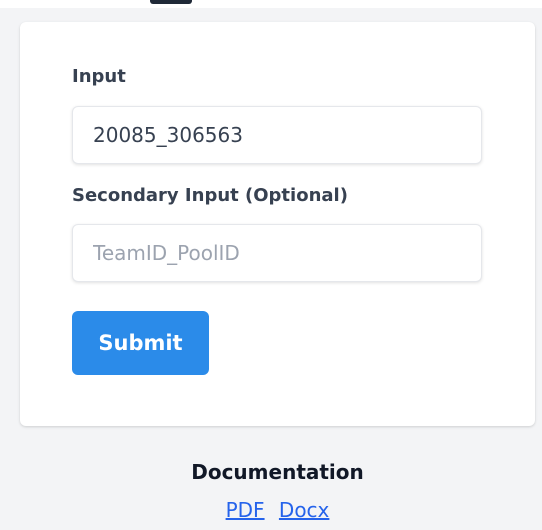 This screenshot has width=542, height=530. Describe the element at coordinates (277, 472) in the screenshot. I see `documentation-title: Documentation` at that location.